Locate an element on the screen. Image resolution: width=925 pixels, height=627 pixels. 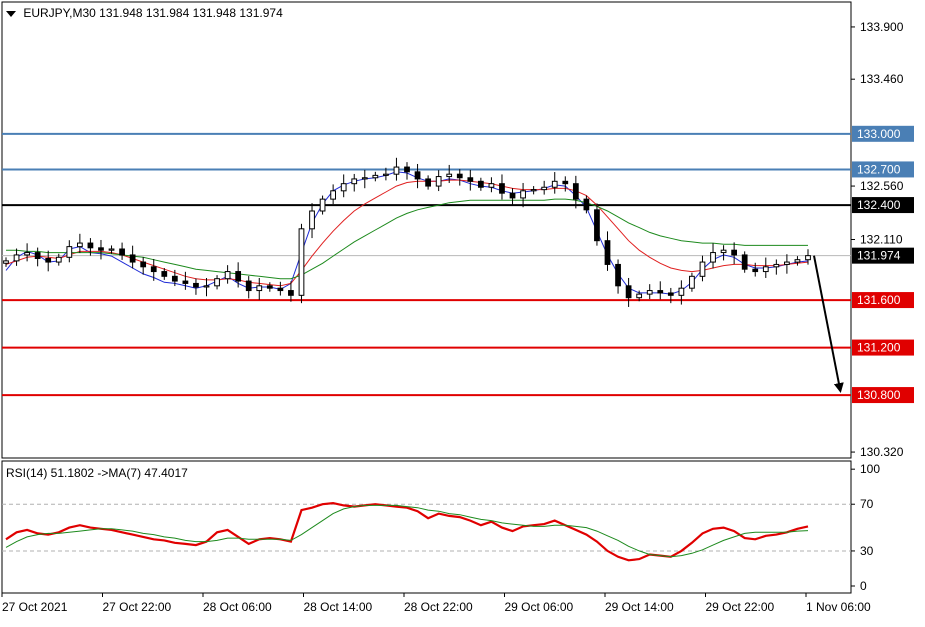
ohlc-high: 131.984 is located at coordinates (167, 13).